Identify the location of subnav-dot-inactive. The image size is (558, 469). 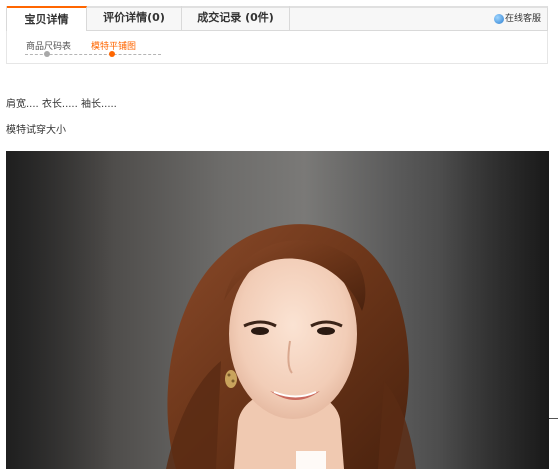
(47, 54).